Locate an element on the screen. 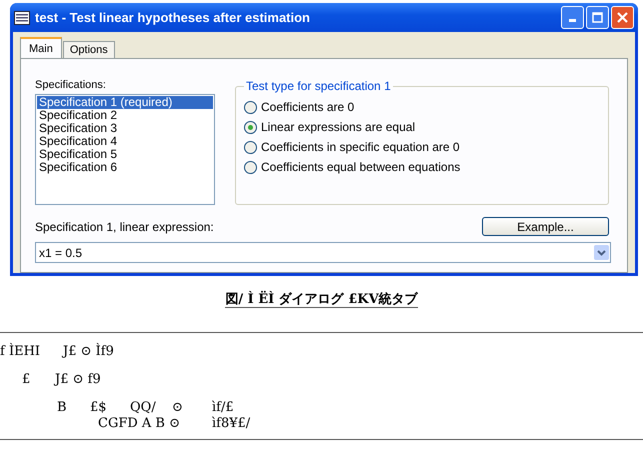 The image size is (643, 461). table-cell-text: £$ is located at coordinates (99, 407).